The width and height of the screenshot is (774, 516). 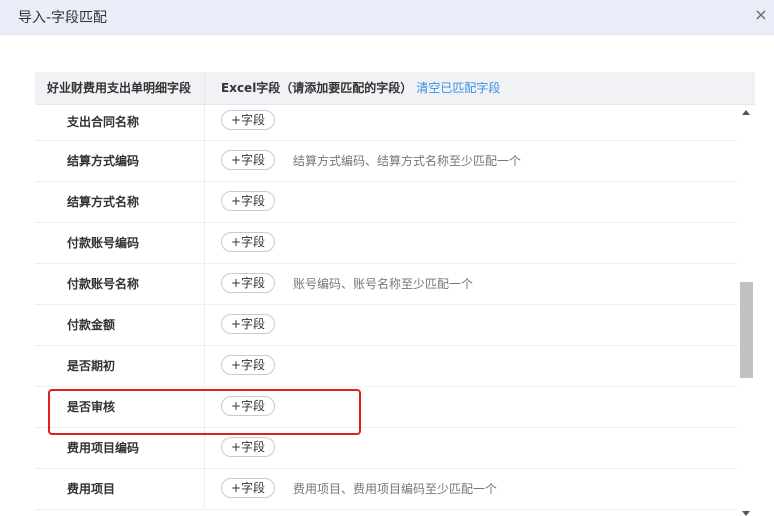 I want to click on field-name: 结算方式名称, so click(x=103, y=202).